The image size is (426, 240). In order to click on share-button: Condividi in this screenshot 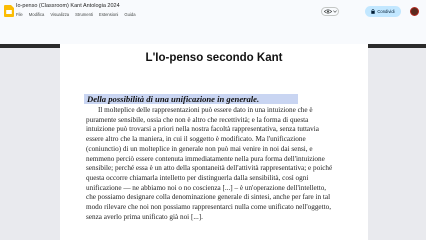, I will do `click(383, 11)`.